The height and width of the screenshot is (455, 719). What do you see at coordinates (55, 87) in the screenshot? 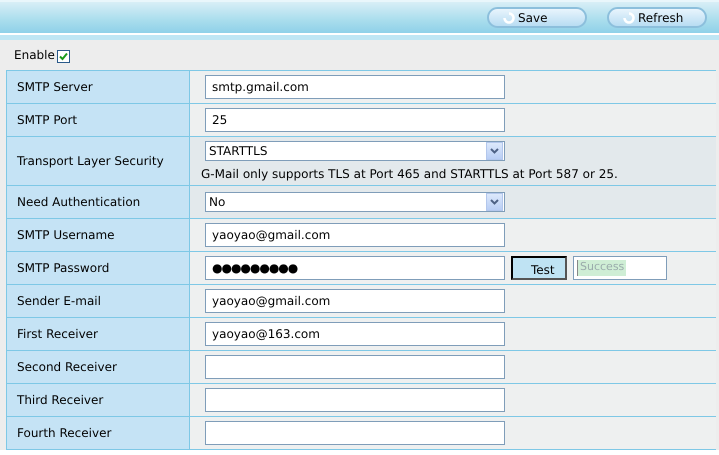
I see `field-label: SMTP Server` at bounding box center [55, 87].